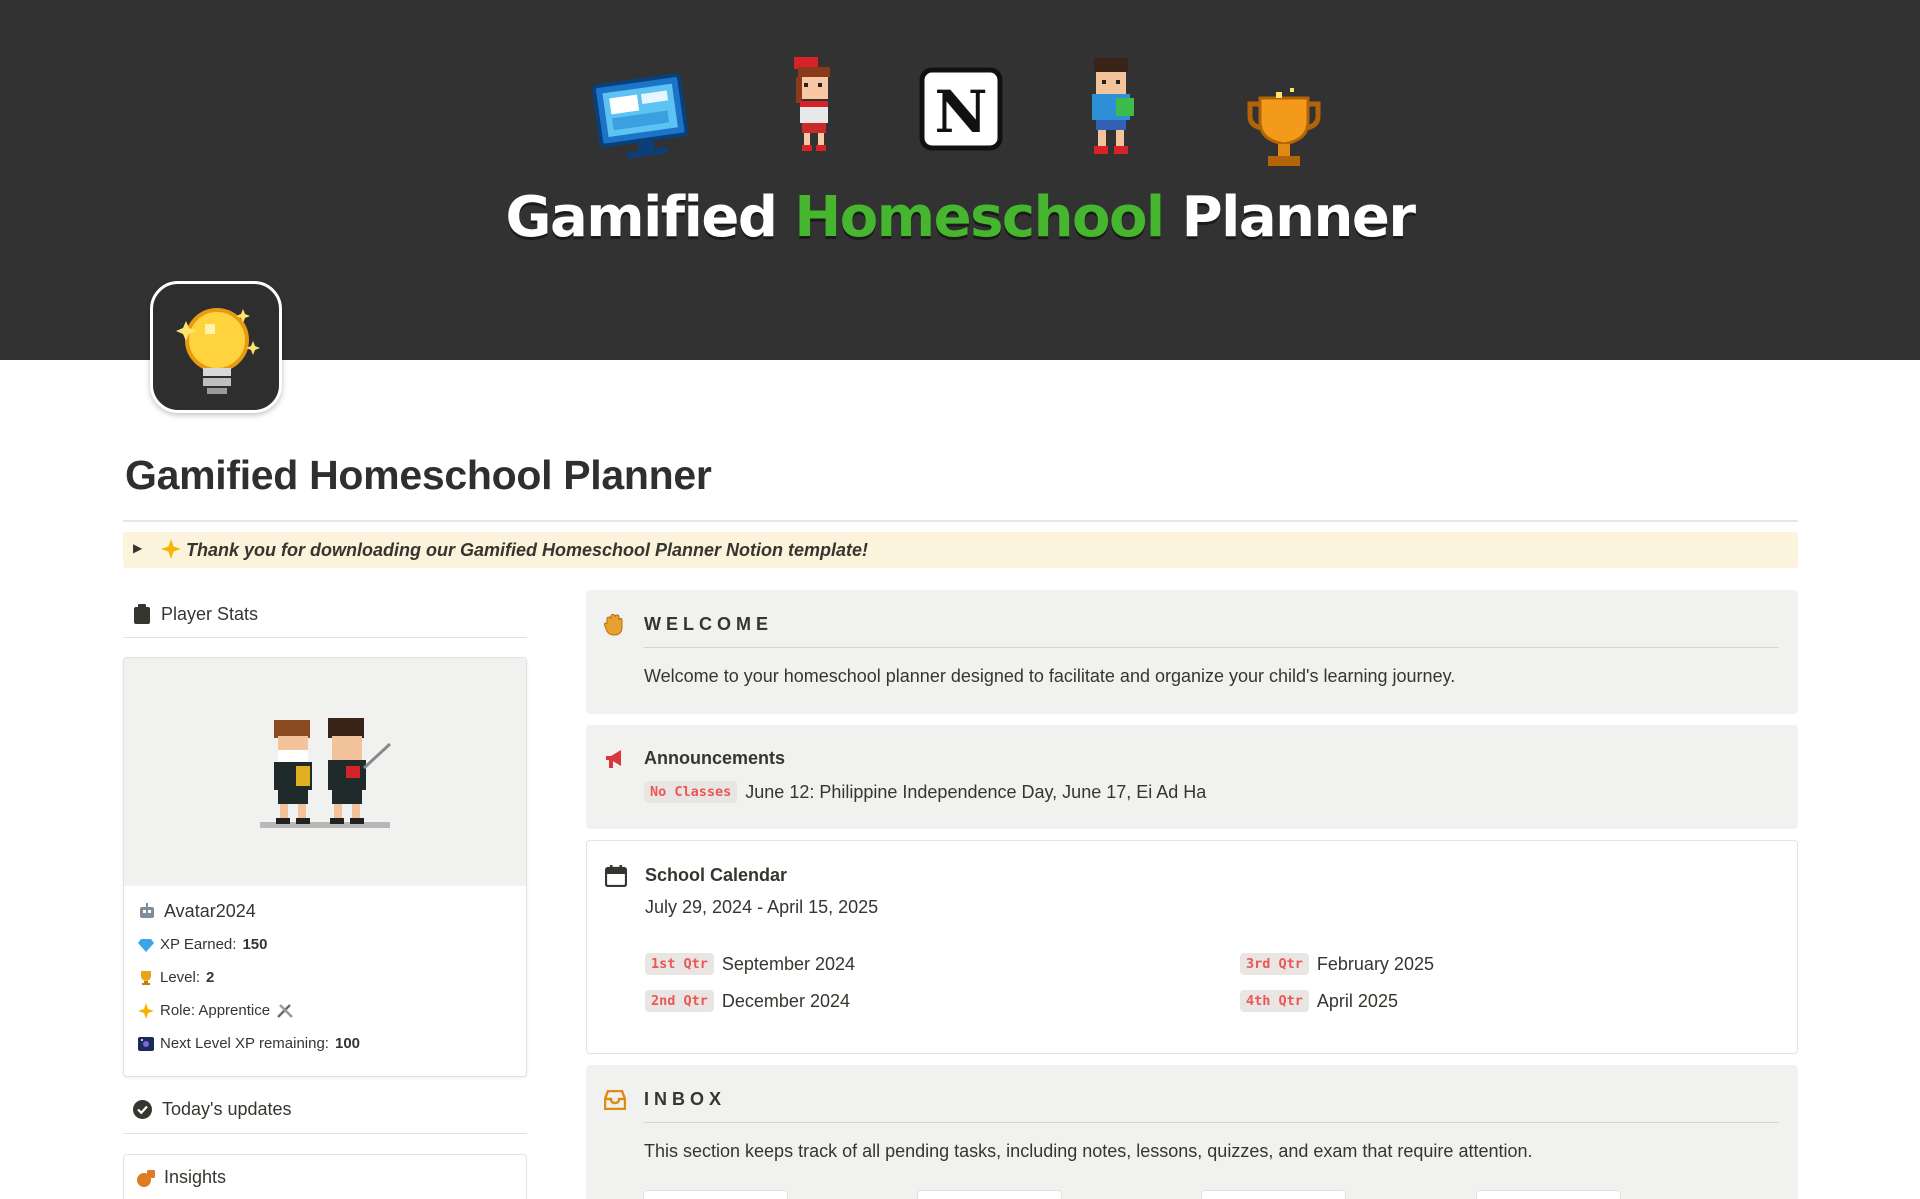 Image resolution: width=1920 pixels, height=1199 pixels. I want to click on quarter-date: September 2024, so click(788, 964).